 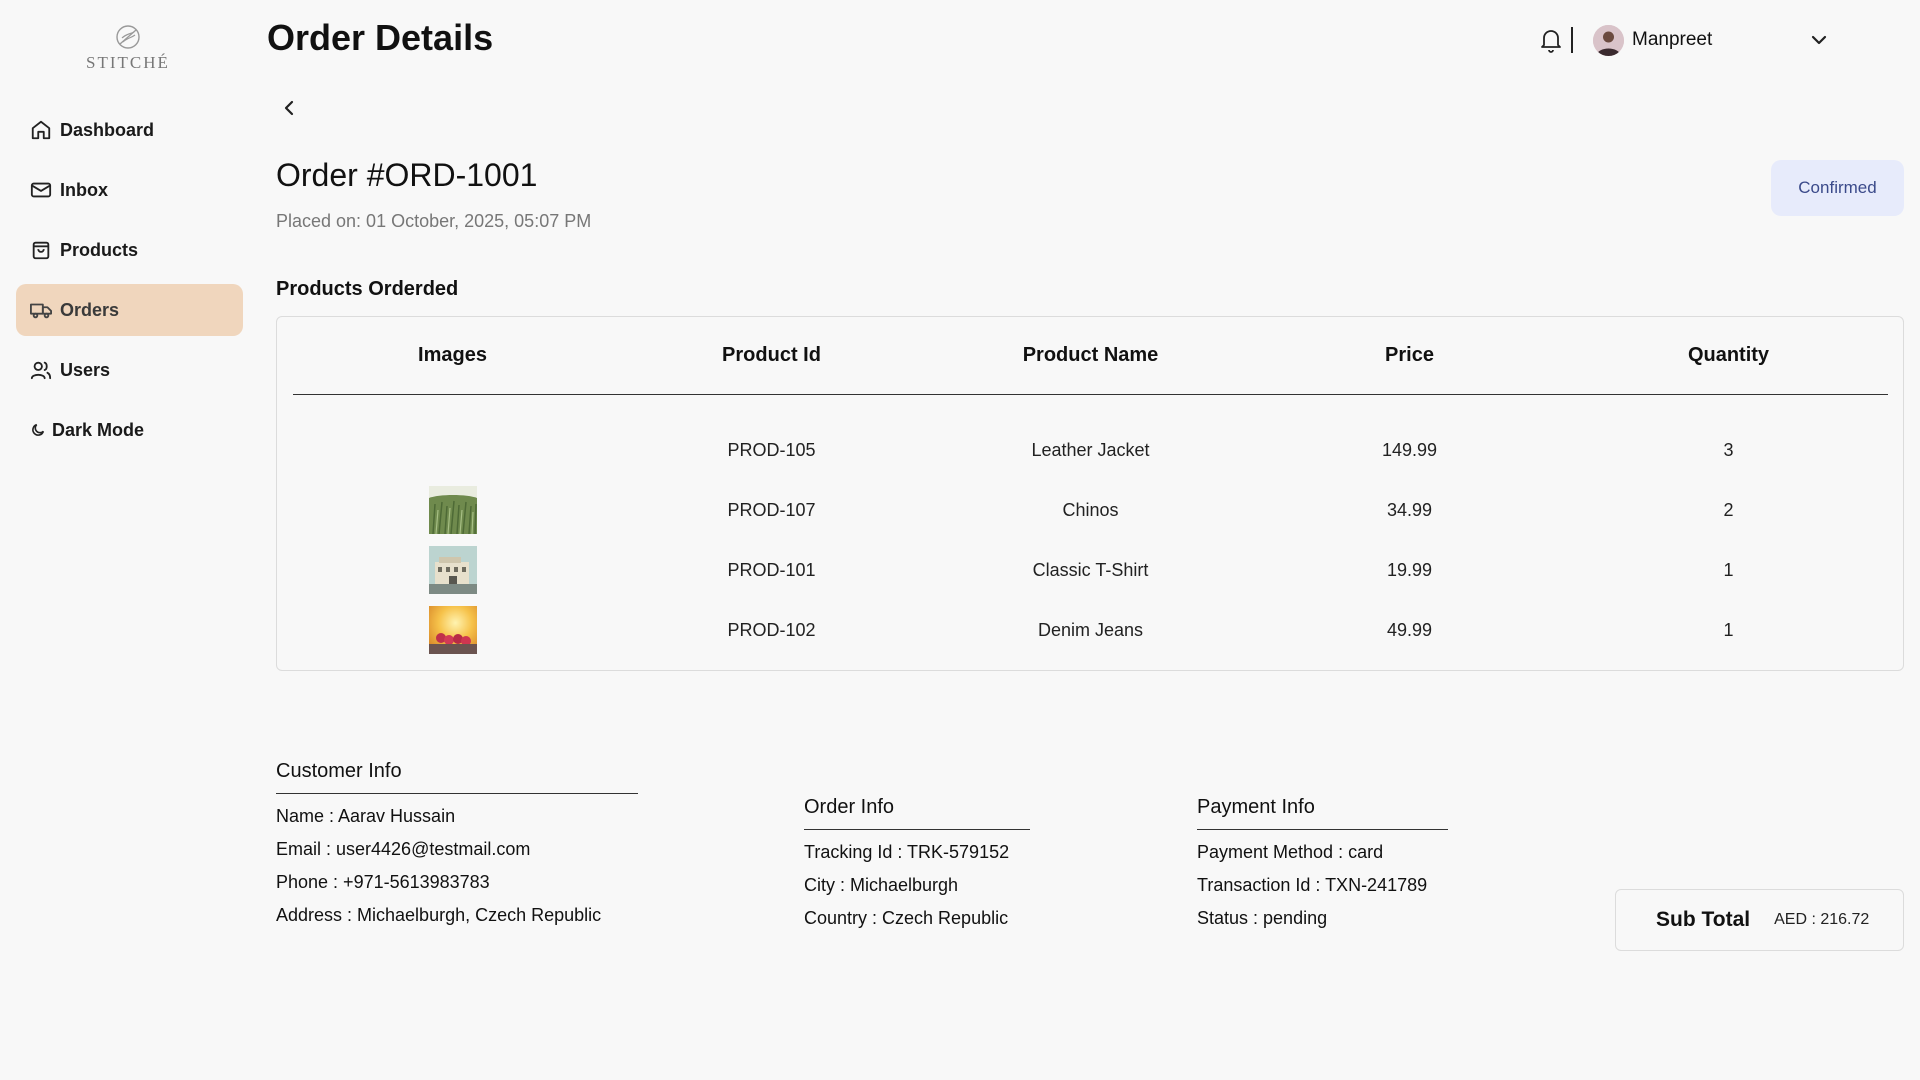 I want to click on product-price: 49.99, so click(x=1409, y=629).